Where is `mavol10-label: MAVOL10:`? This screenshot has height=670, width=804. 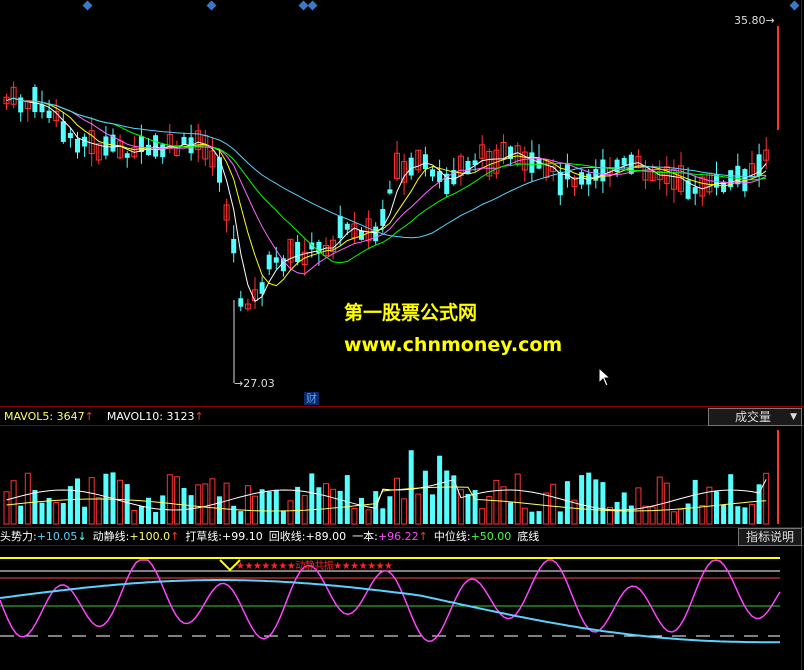 mavol10-label: MAVOL10: is located at coordinates (134, 416).